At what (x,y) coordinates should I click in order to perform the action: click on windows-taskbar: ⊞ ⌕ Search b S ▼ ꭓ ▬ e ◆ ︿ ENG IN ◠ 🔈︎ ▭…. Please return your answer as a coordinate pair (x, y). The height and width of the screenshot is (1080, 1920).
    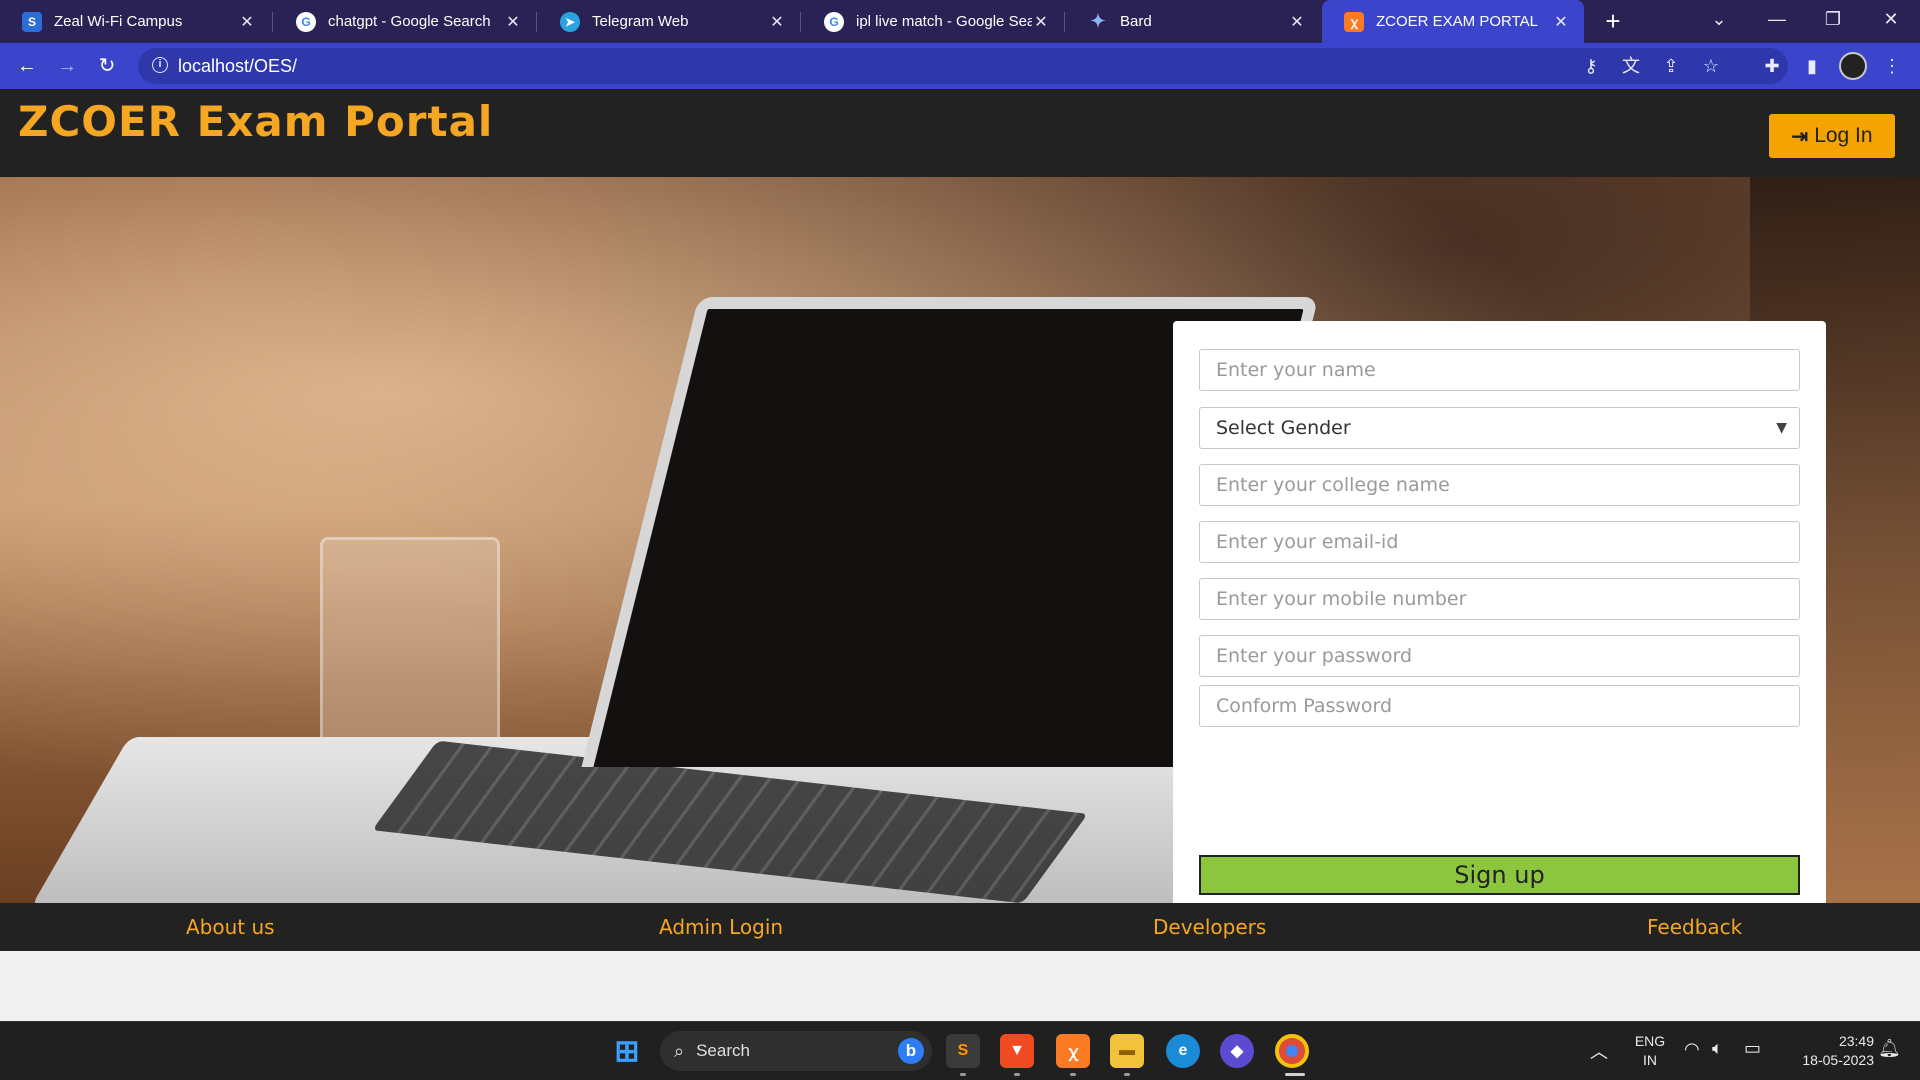
    Looking at the image, I should click on (960, 1050).